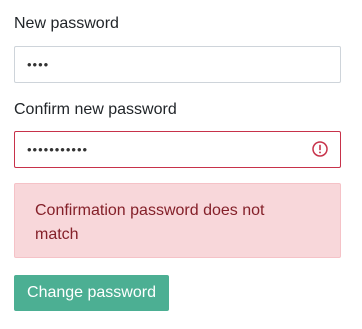 Image resolution: width=362 pixels, height=329 pixels. I want to click on new-password-label: New password, so click(66, 23).